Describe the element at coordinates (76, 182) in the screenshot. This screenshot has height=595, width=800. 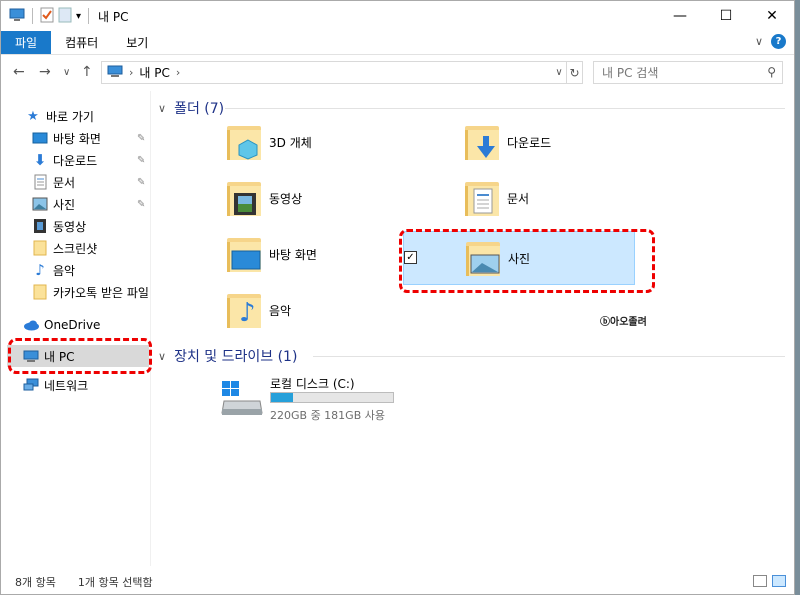
I see `sidebar-item-documents: 문서 ✎` at that location.